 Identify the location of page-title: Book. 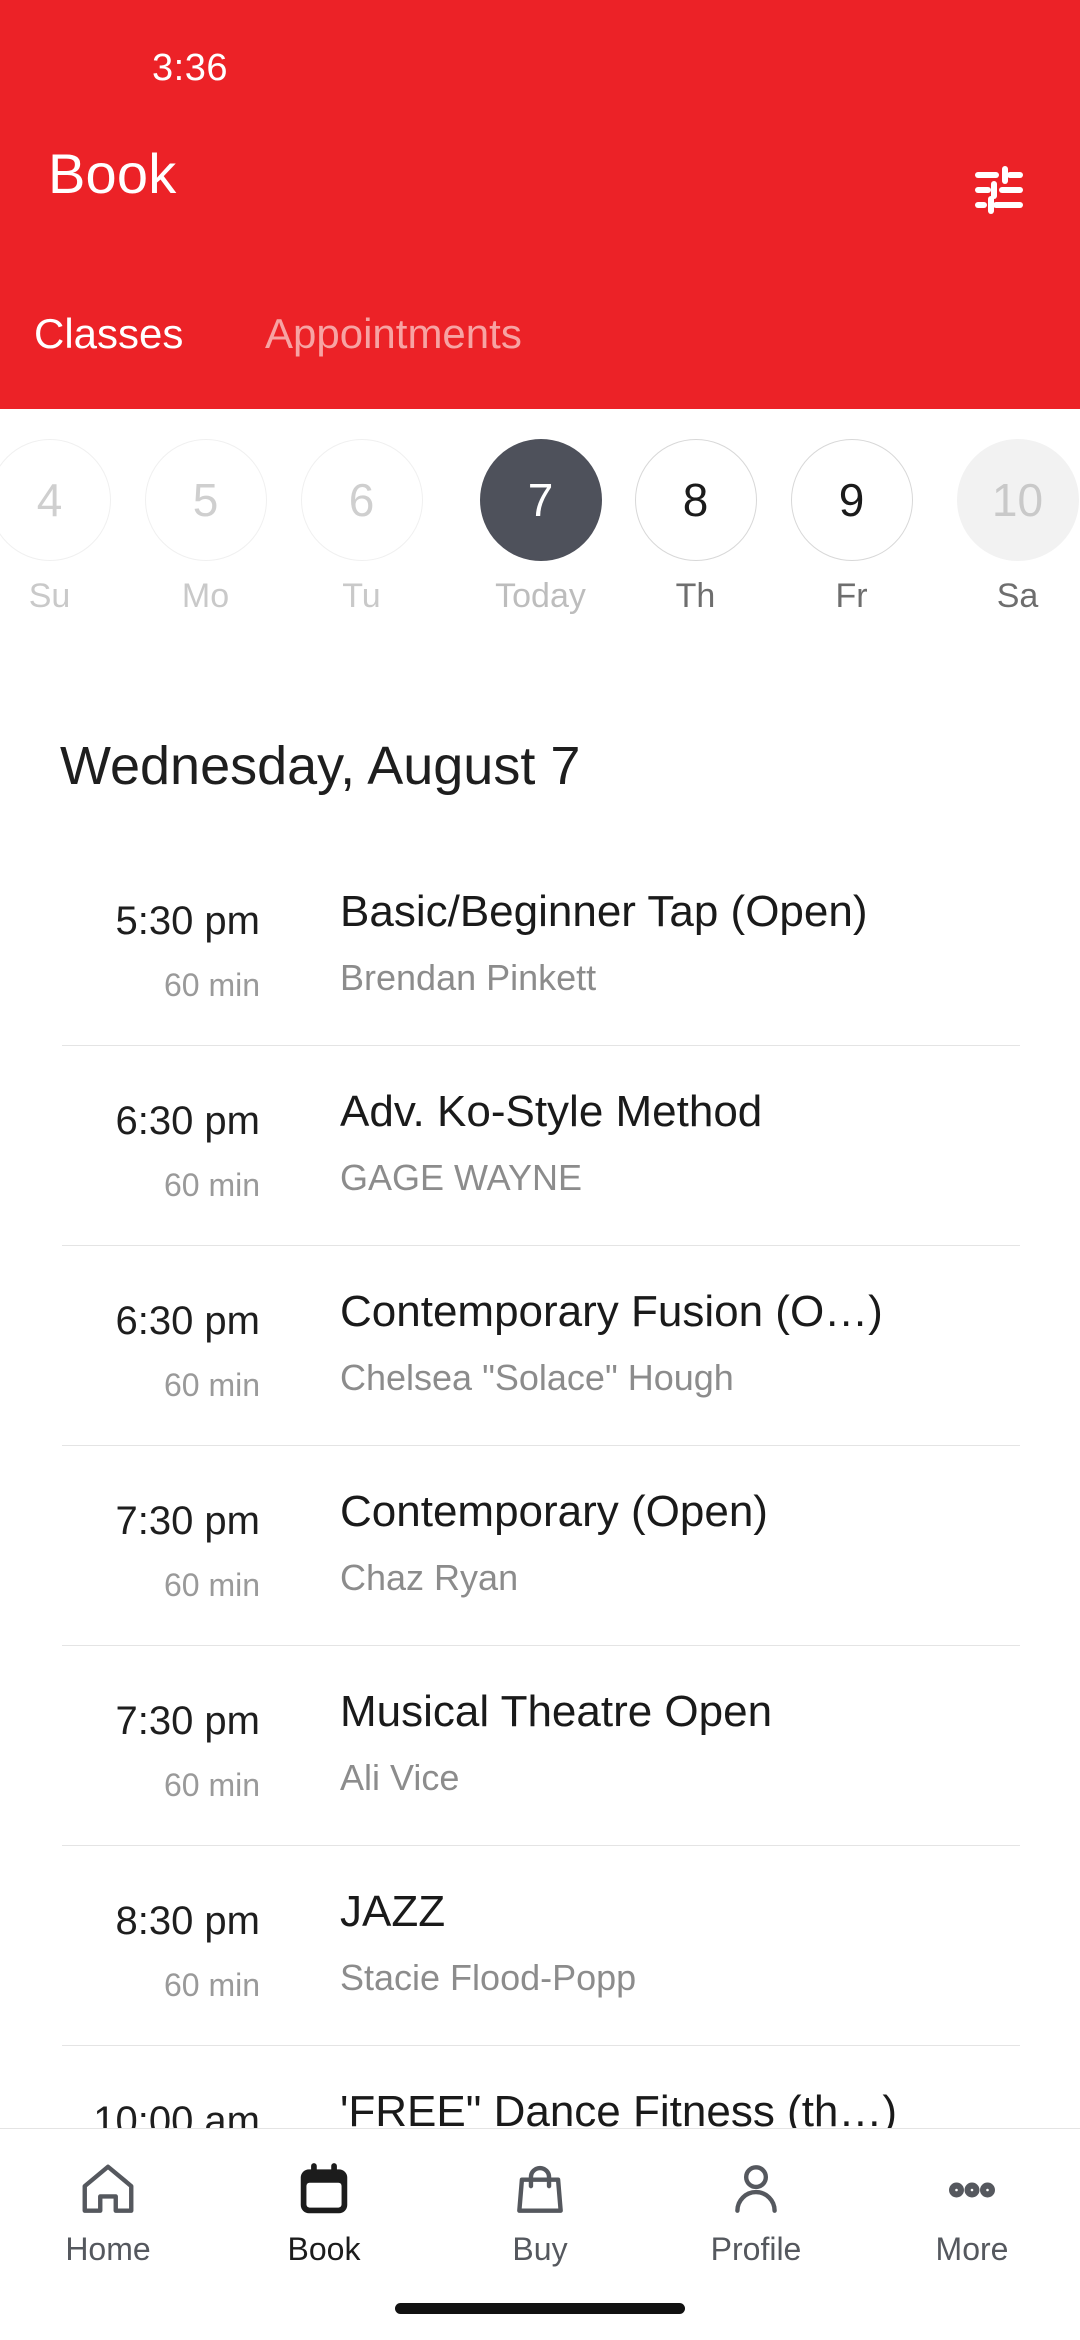
(112, 173).